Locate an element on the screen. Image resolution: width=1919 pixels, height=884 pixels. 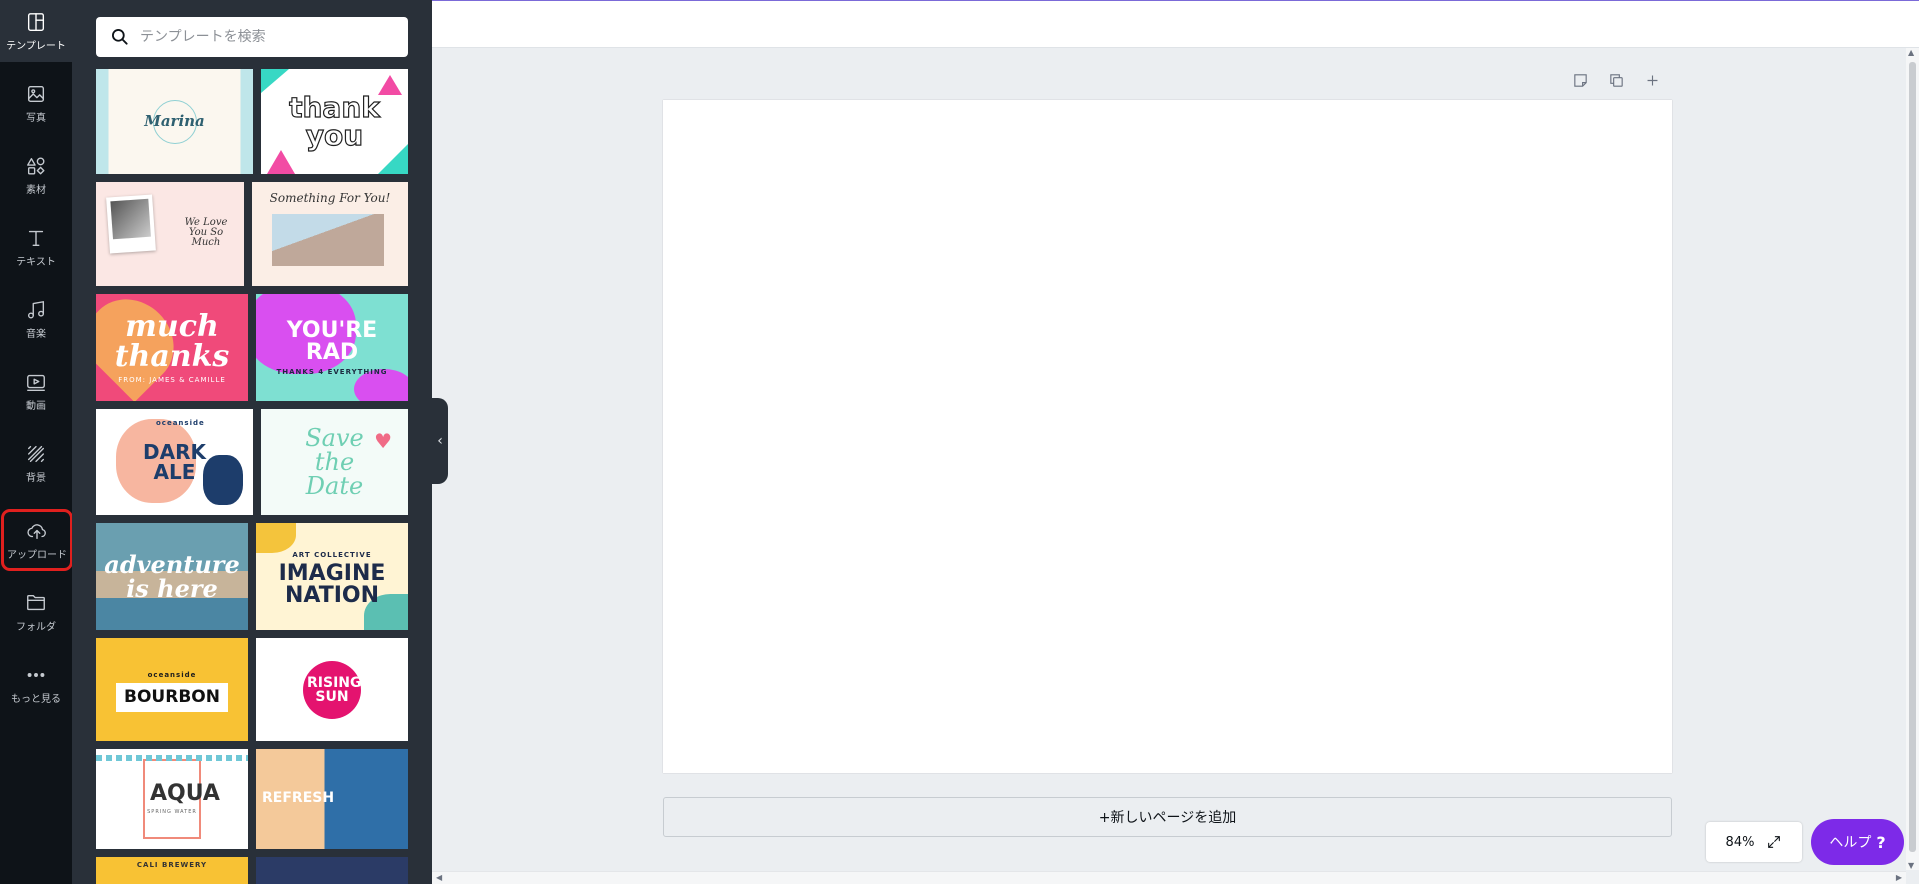
vertical-scrollbar: ▲ ▼ is located at coordinates (1912, 459).